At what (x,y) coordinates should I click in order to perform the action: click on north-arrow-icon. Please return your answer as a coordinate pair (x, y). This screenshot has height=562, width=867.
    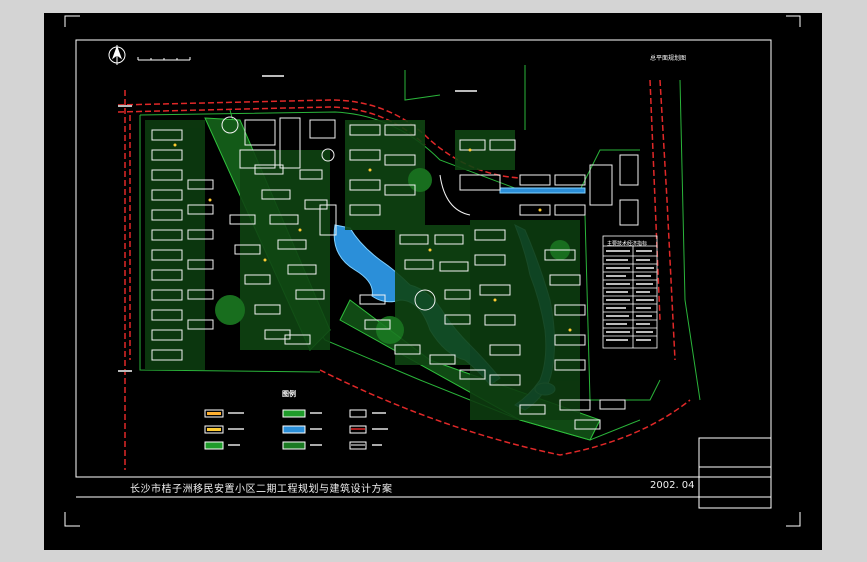
    Looking at the image, I should click on (117, 55).